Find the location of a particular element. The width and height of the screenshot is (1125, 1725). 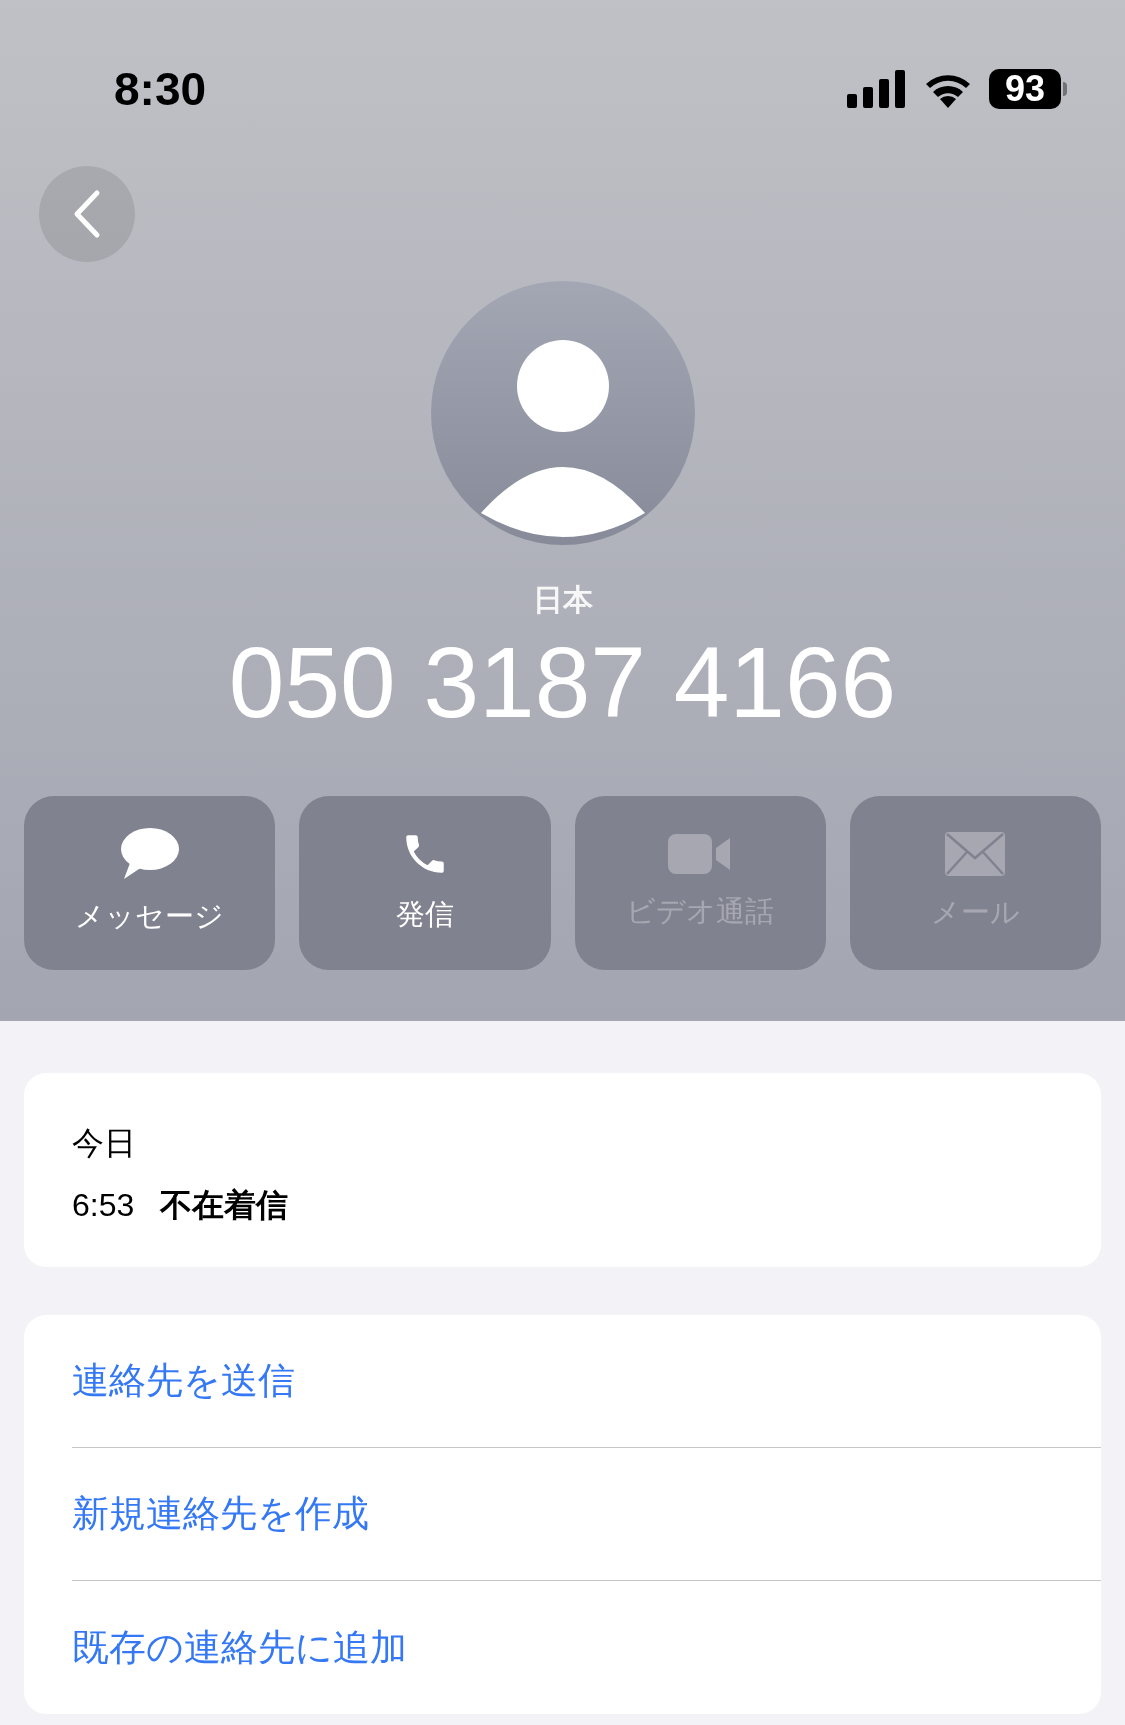

country-label: 日本 is located at coordinates (562, 600).